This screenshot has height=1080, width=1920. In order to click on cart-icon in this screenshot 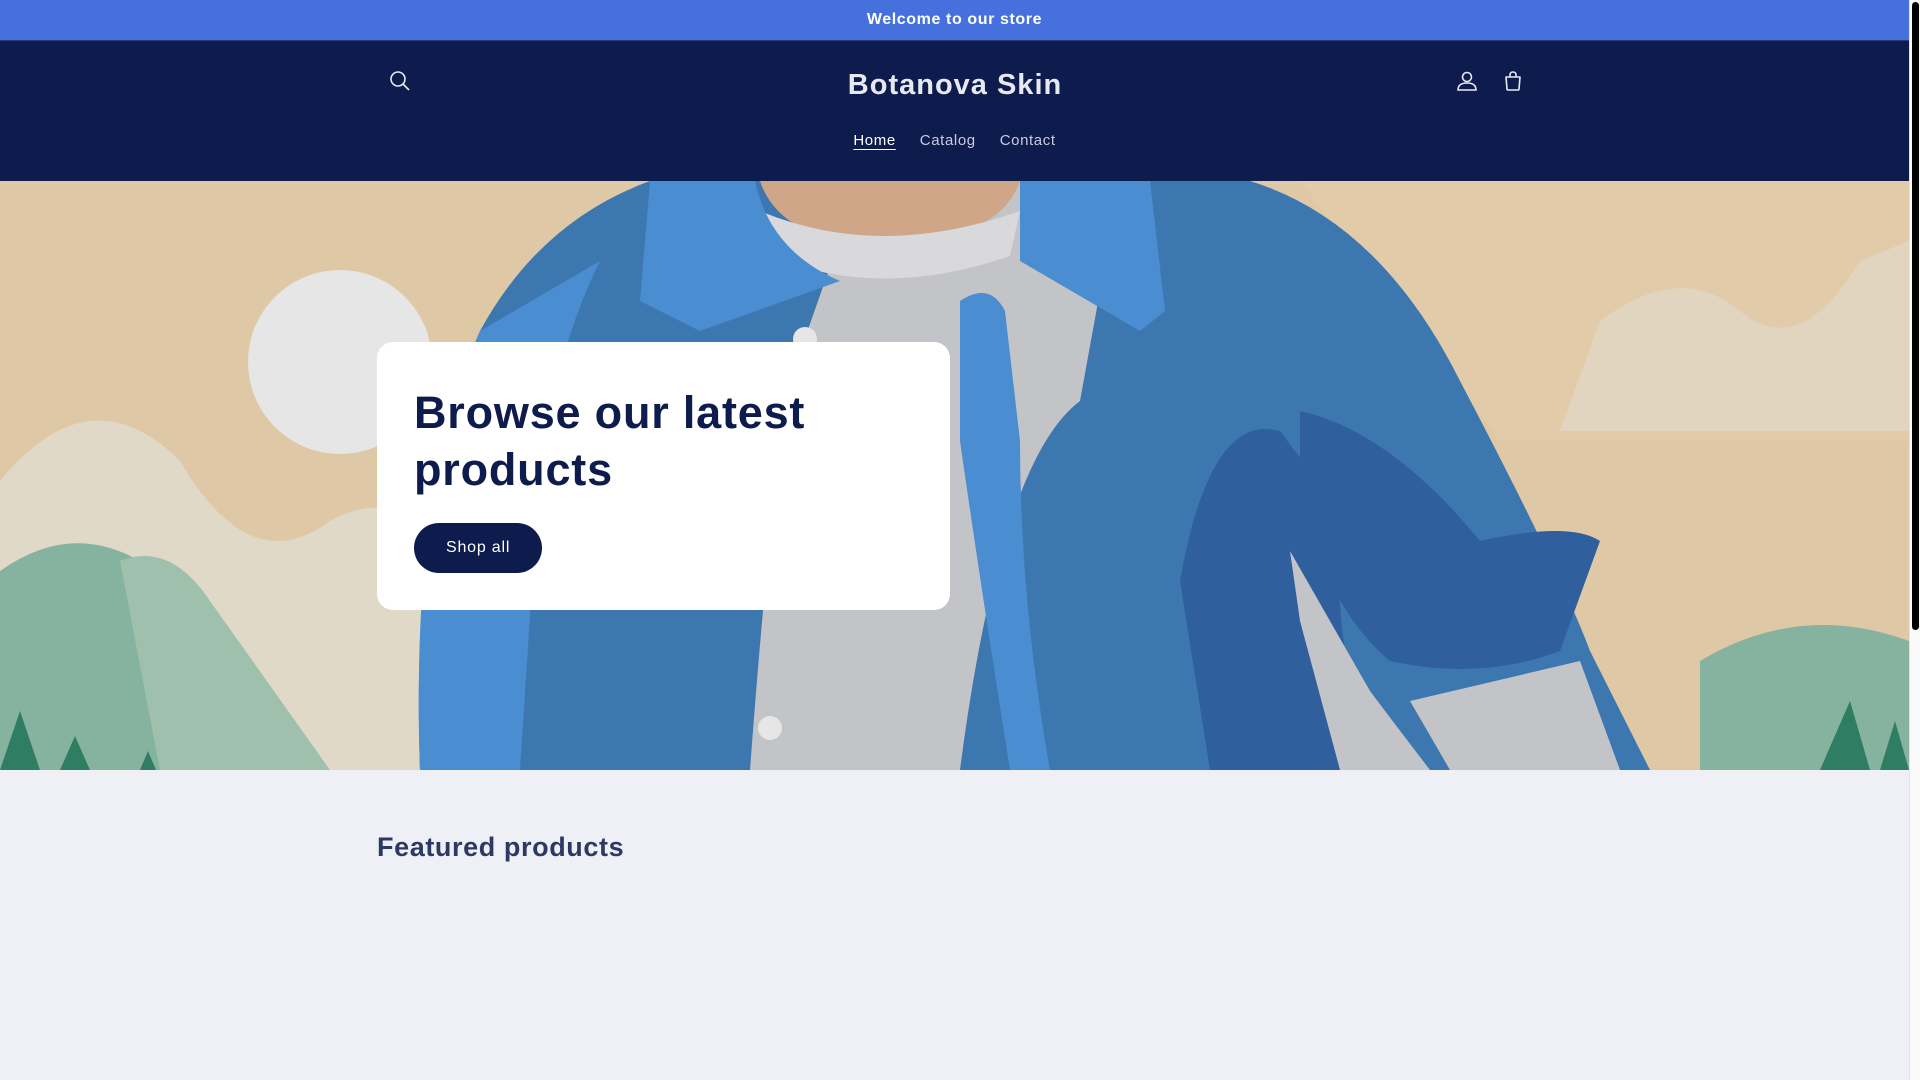, I will do `click(1513, 83)`.